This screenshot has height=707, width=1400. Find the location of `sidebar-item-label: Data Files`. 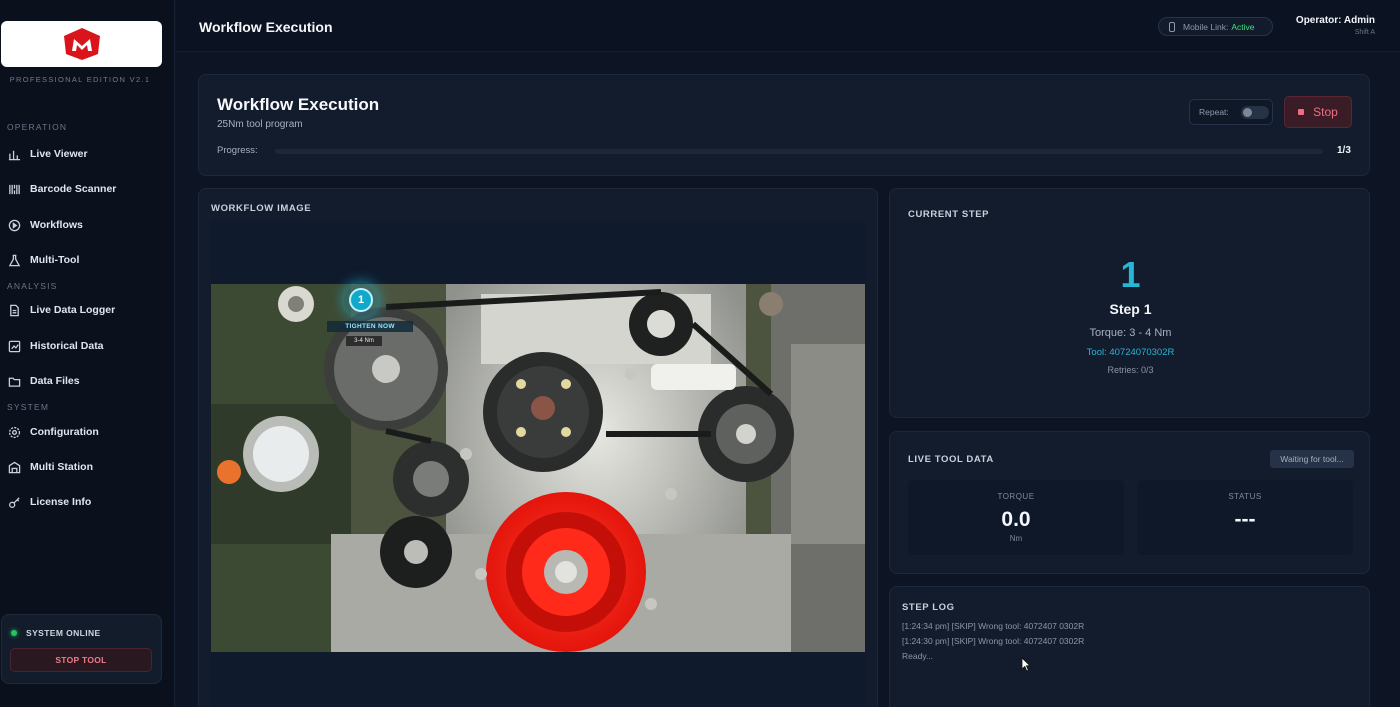

sidebar-item-label: Data Files is located at coordinates (55, 381).